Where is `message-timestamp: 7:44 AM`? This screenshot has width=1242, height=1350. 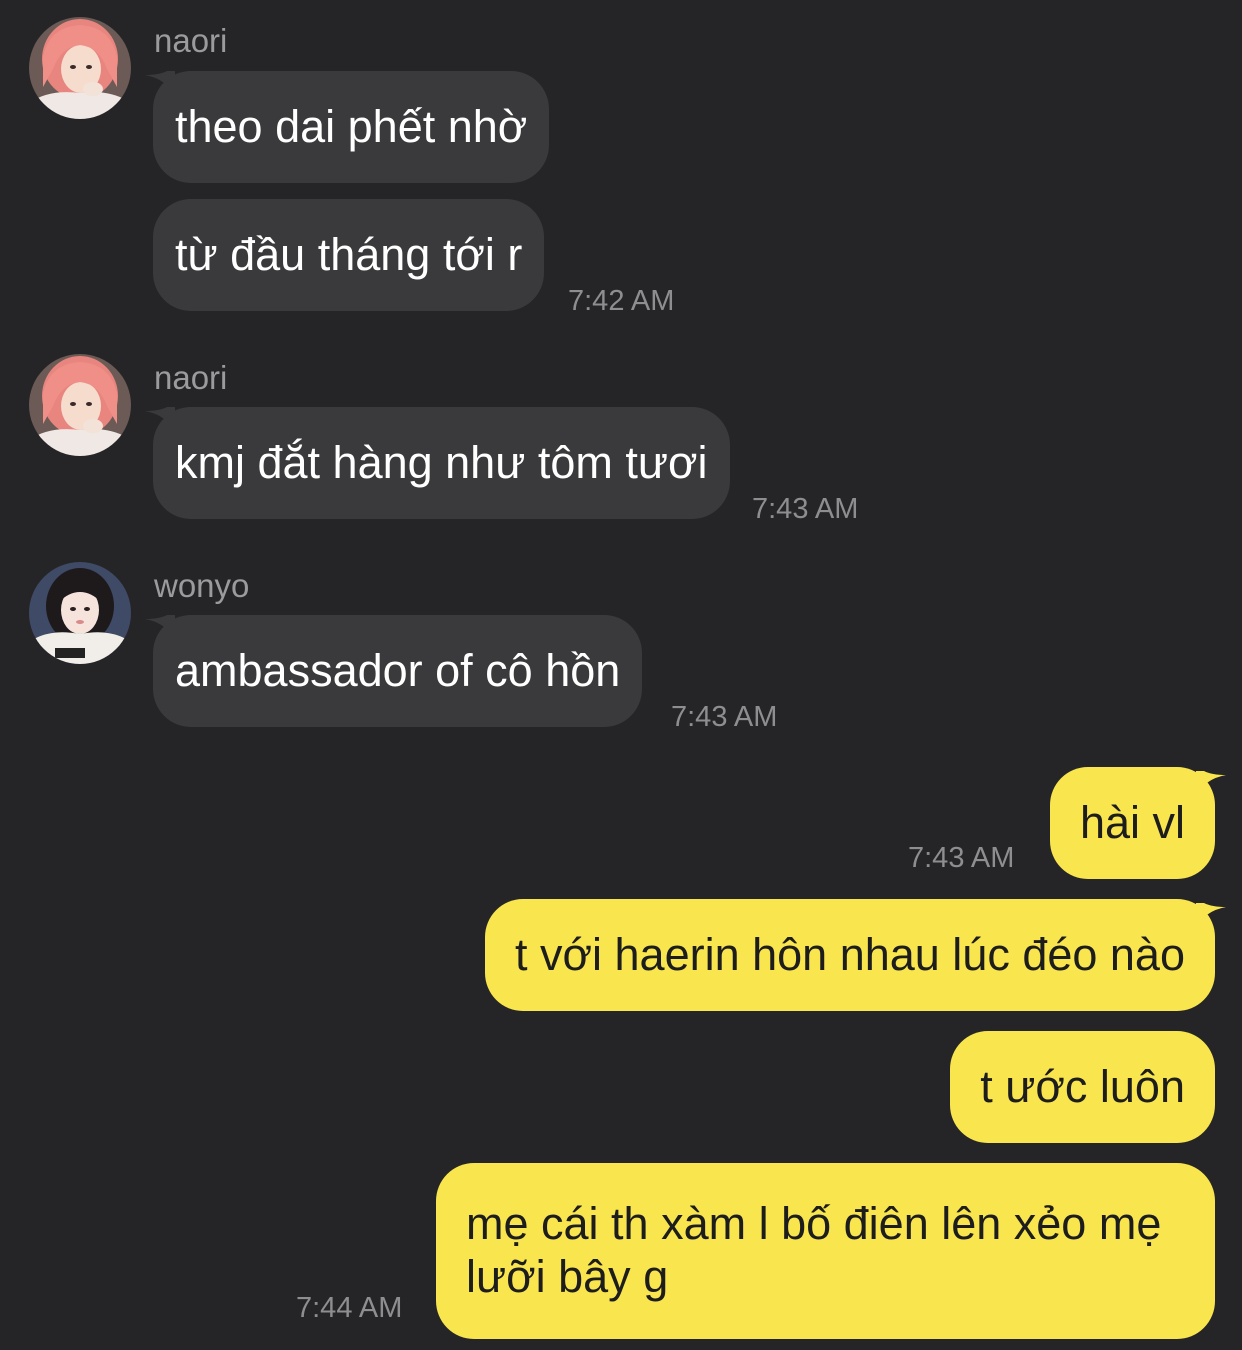 message-timestamp: 7:44 AM is located at coordinates (349, 1308).